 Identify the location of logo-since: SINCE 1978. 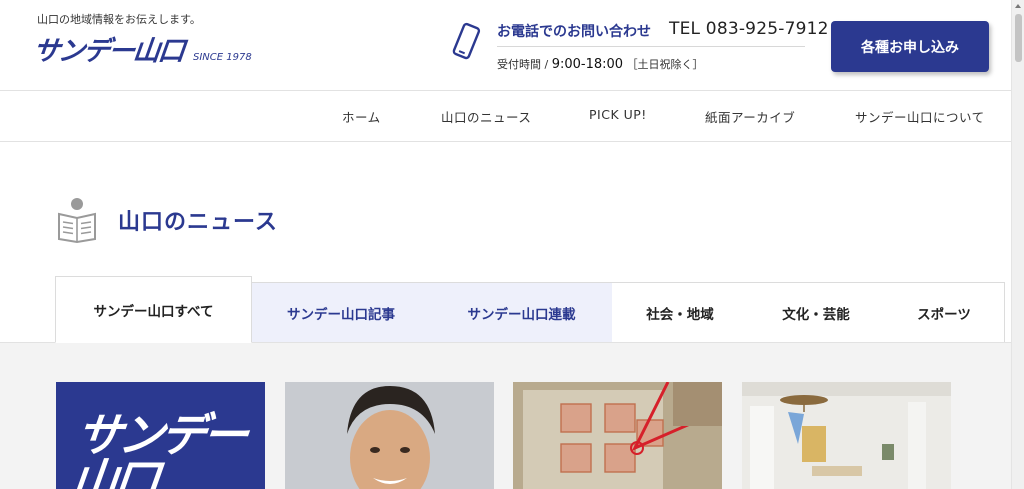
(222, 57).